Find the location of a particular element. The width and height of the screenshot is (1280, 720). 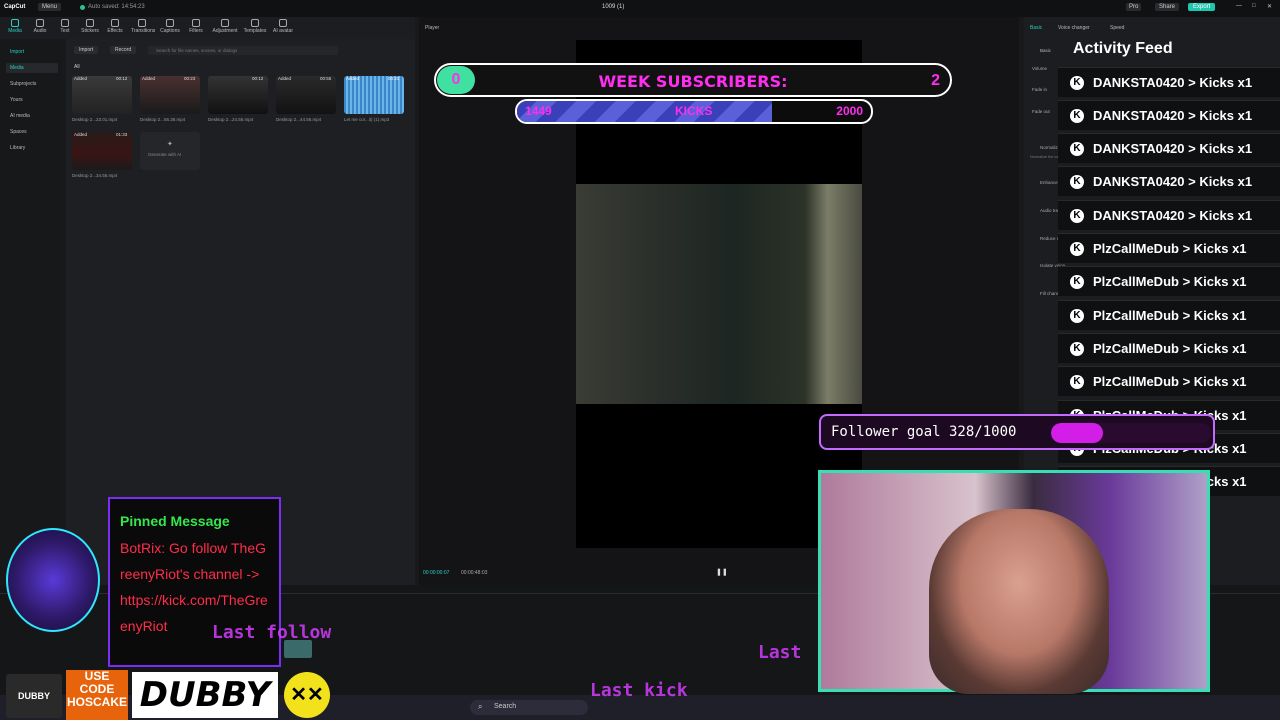

generate-with-ai-card: ✦ Generate with AI is located at coordinates (170, 151).